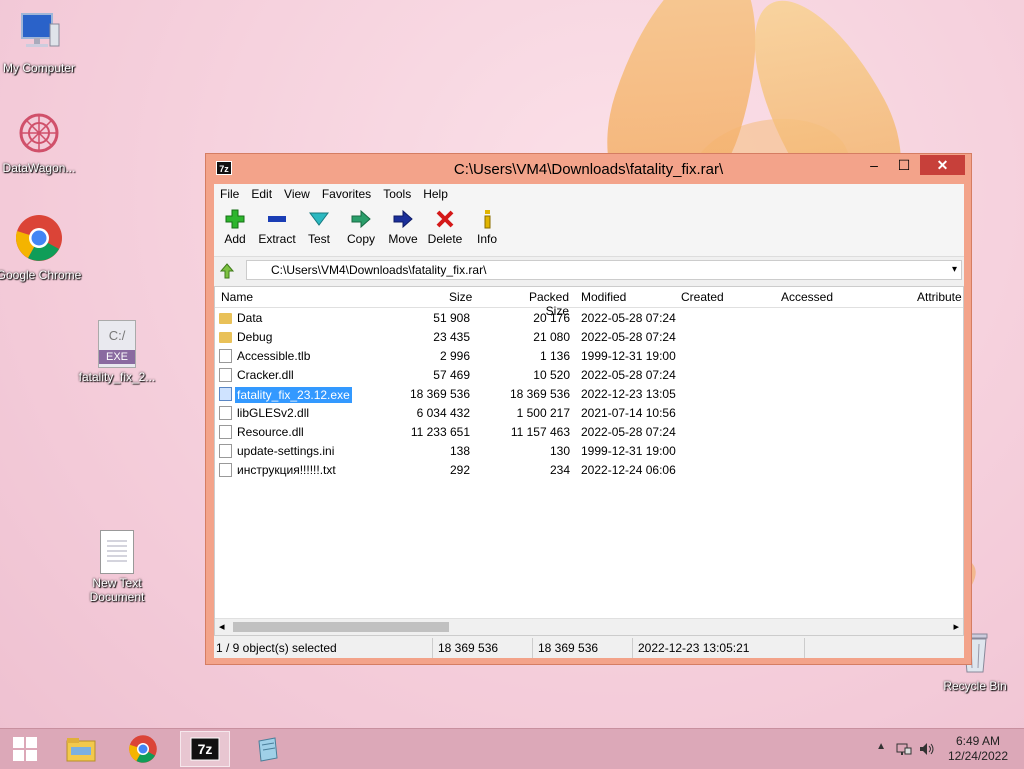  Describe the element at coordinates (589, 626) in the screenshot. I see `horizontal-scrollbar: ◂ ▸` at that location.